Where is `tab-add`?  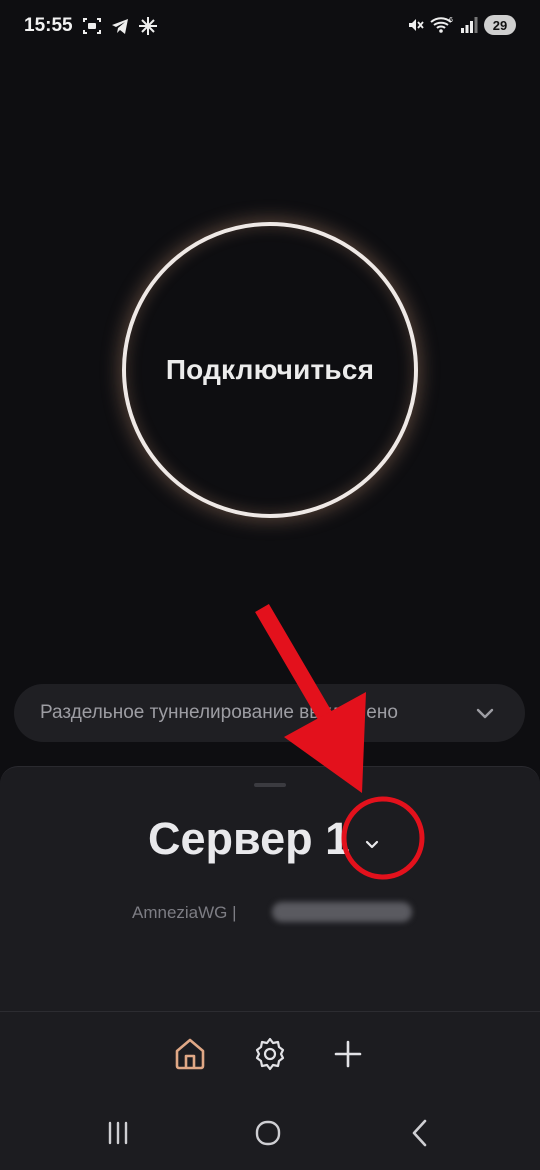
tab-add is located at coordinates (348, 1054).